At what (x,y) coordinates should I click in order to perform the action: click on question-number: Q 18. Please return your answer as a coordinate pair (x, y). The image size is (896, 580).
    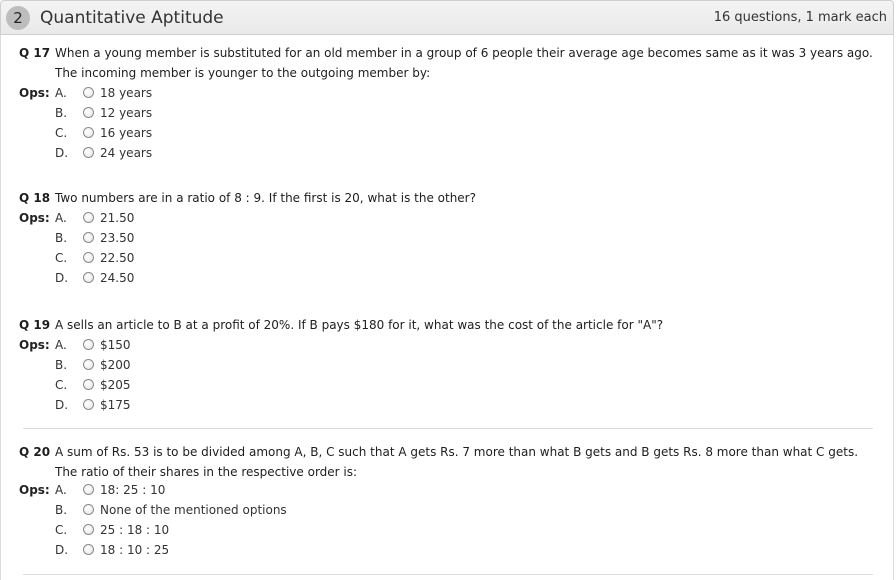
    Looking at the image, I should click on (35, 198).